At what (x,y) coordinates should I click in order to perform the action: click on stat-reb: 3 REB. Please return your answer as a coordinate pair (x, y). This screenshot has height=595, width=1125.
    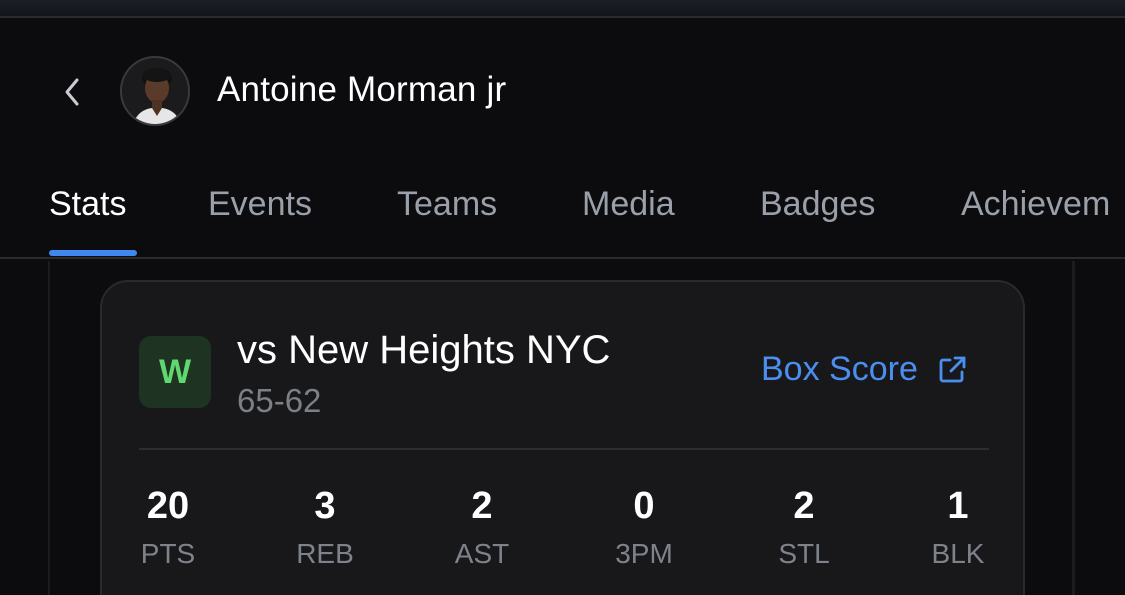
    Looking at the image, I should click on (325, 527).